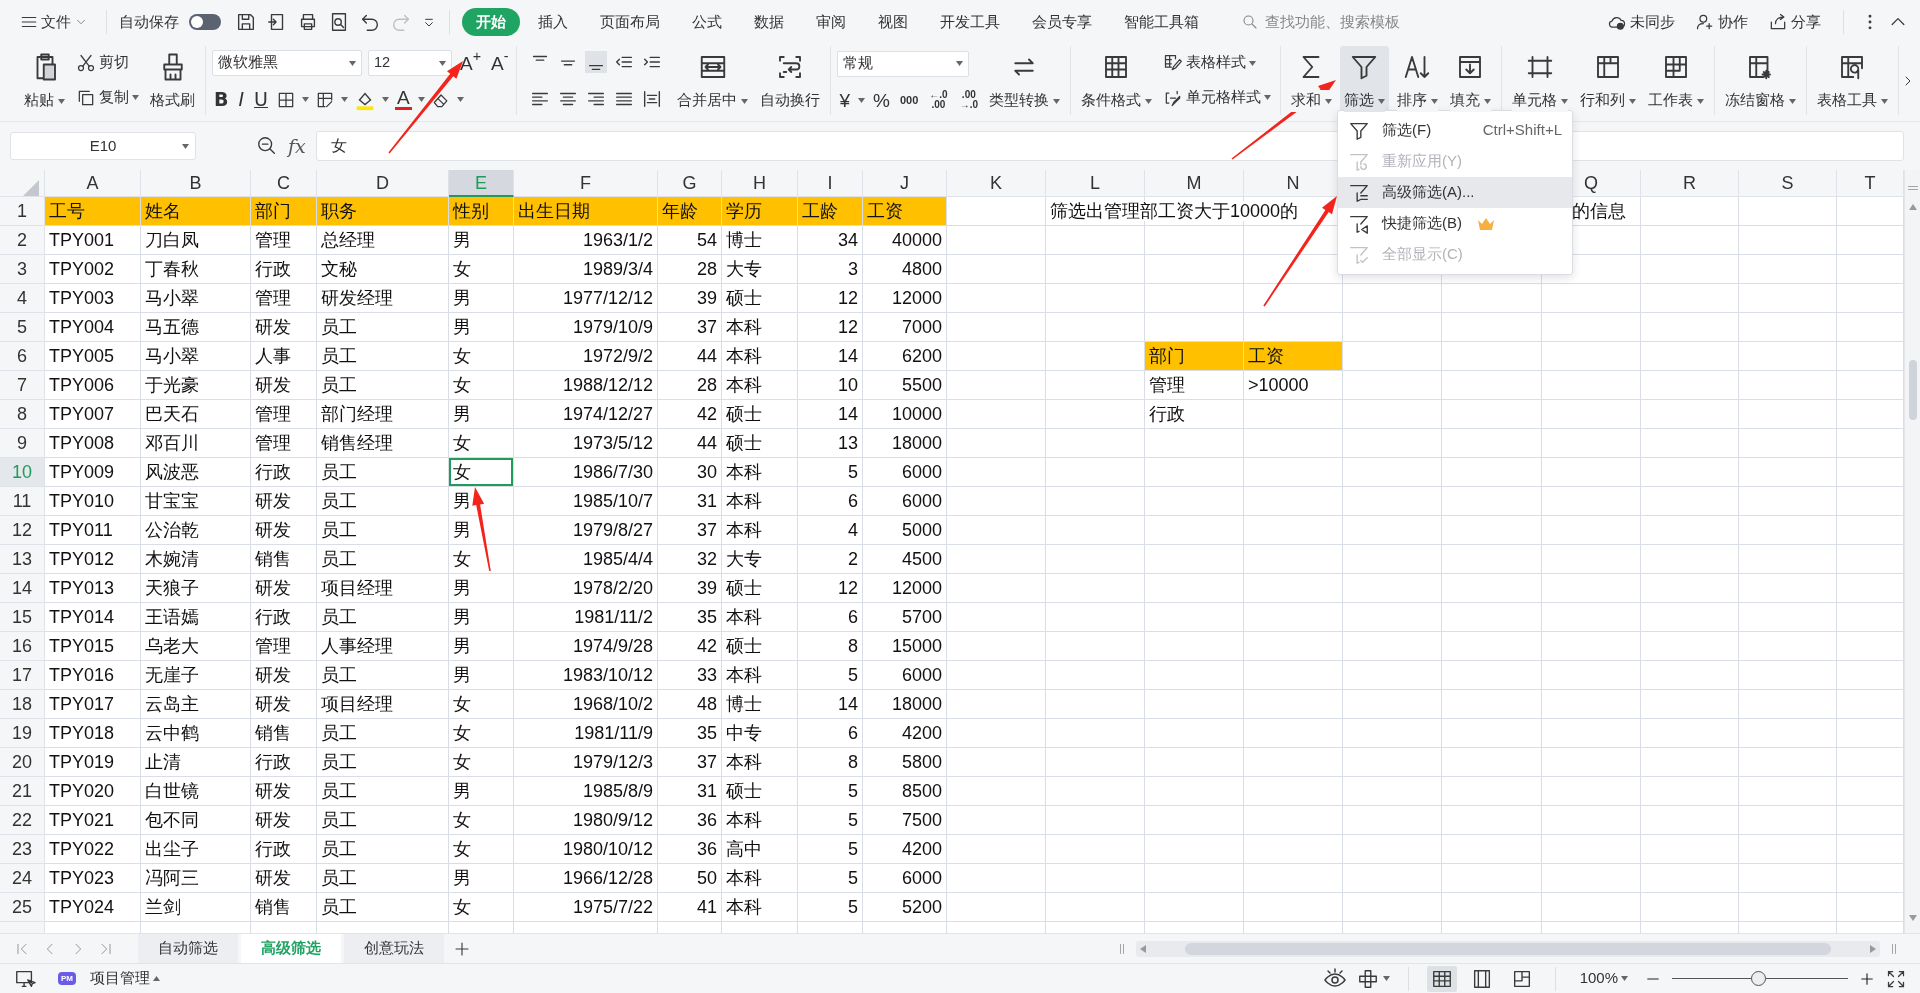 Image resolution: width=1920 pixels, height=993 pixels. I want to click on row-header: 8, so click(22, 414).